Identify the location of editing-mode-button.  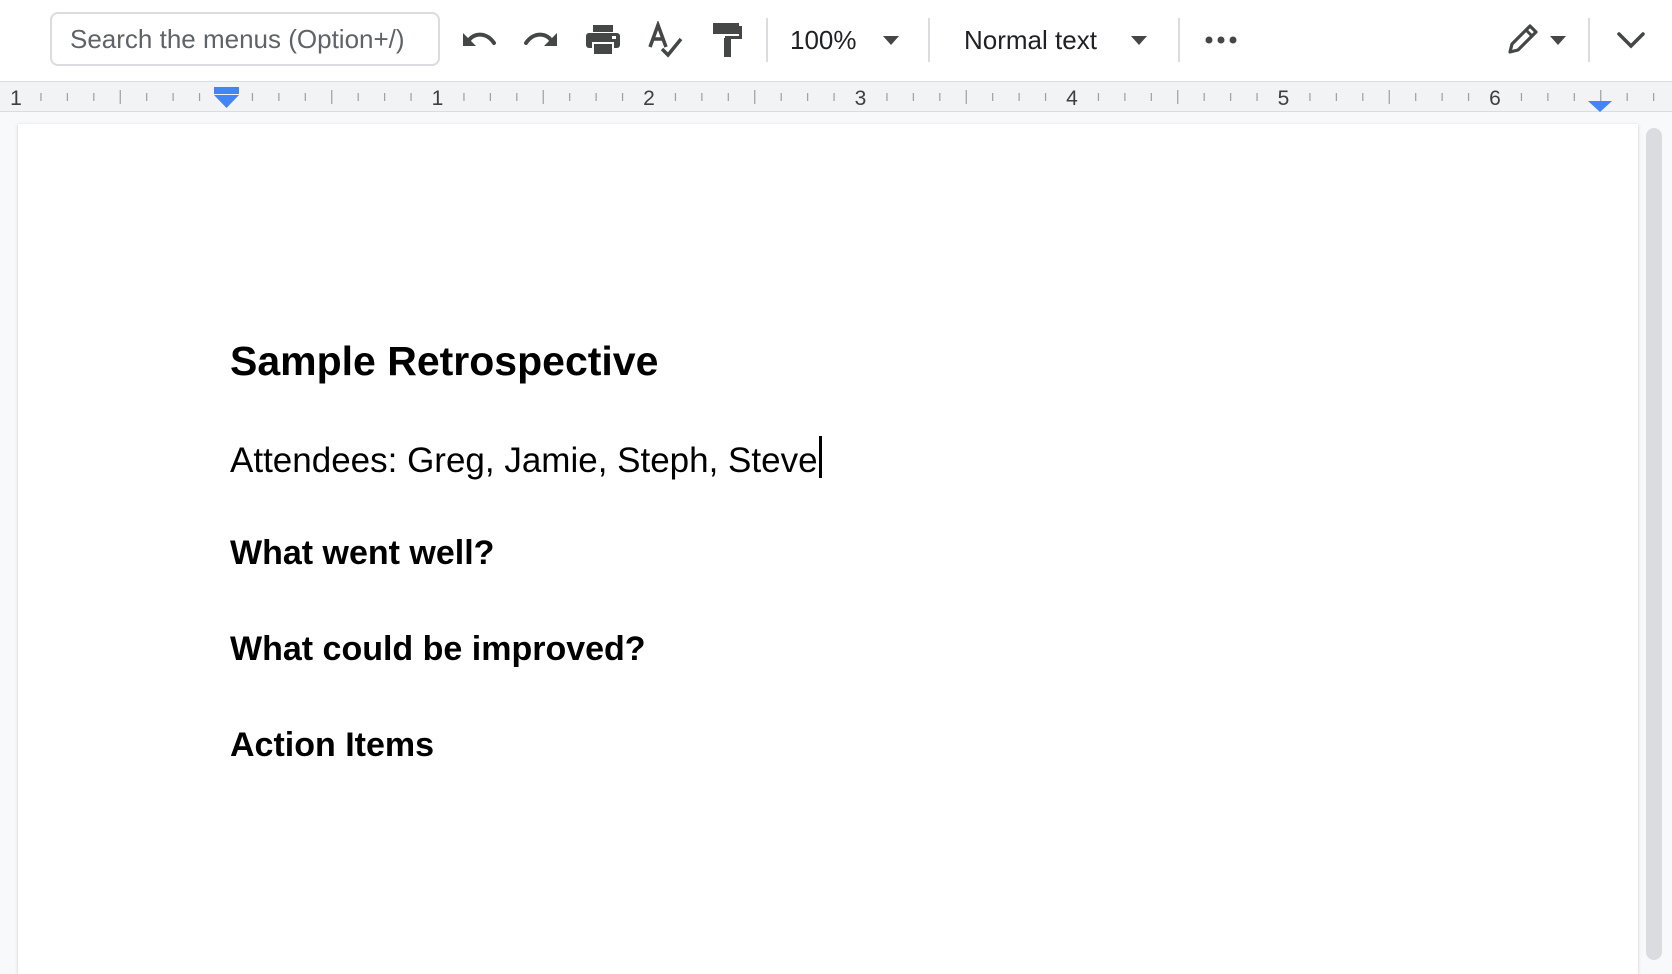
(1535, 40).